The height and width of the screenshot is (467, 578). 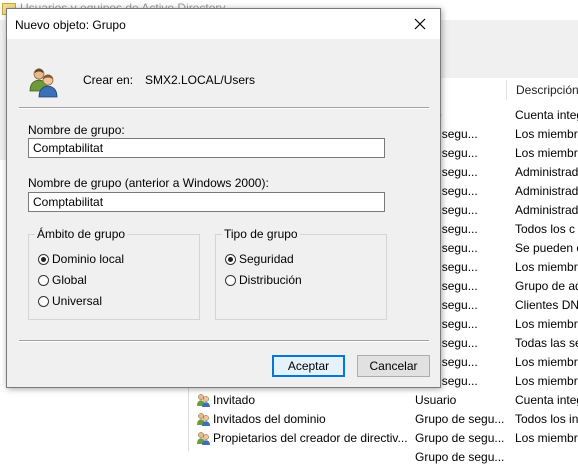 I want to click on type-distribution-radio: Distribución, so click(x=263, y=280).